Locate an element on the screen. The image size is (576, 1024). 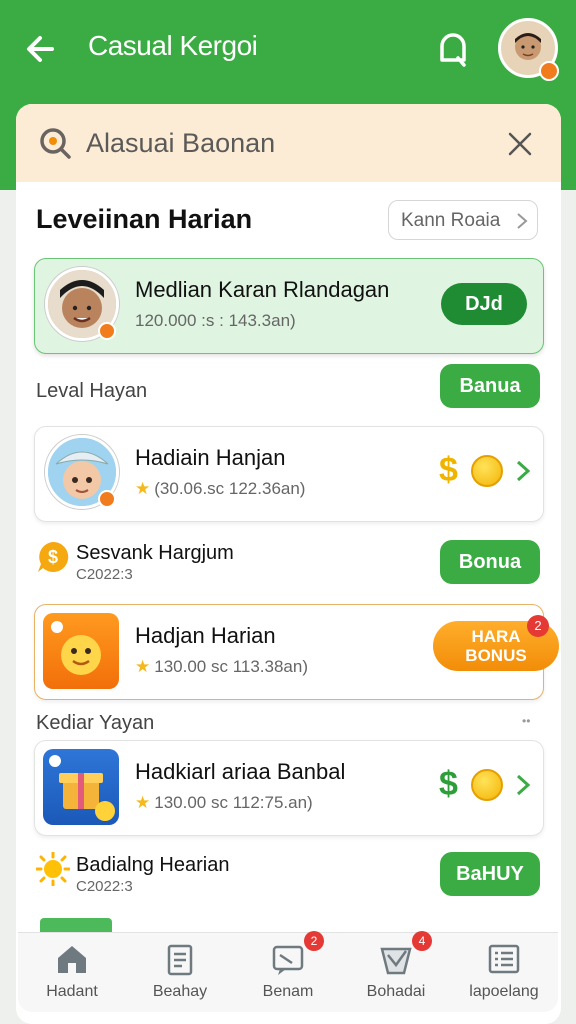
list-icon is located at coordinates (504, 959).